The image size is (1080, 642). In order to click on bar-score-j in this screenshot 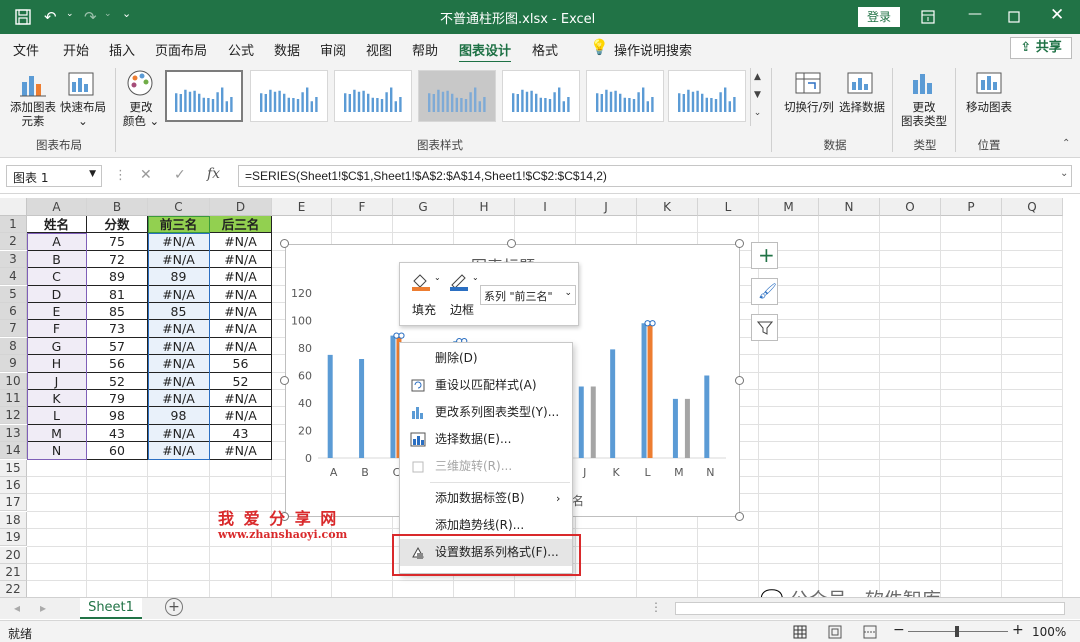, I will do `click(581, 422)`.